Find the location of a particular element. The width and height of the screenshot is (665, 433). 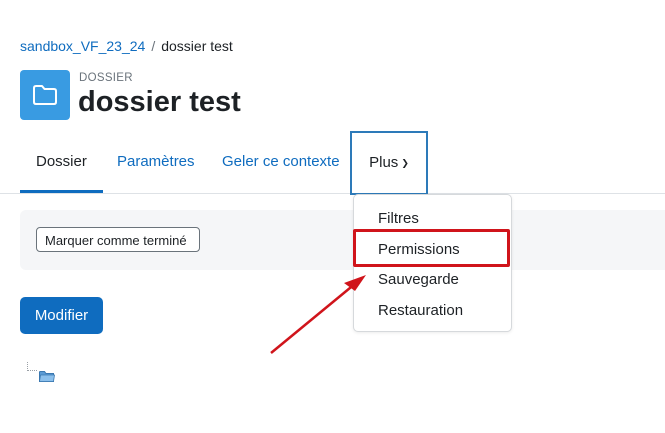

folder-icon is located at coordinates (45, 95).